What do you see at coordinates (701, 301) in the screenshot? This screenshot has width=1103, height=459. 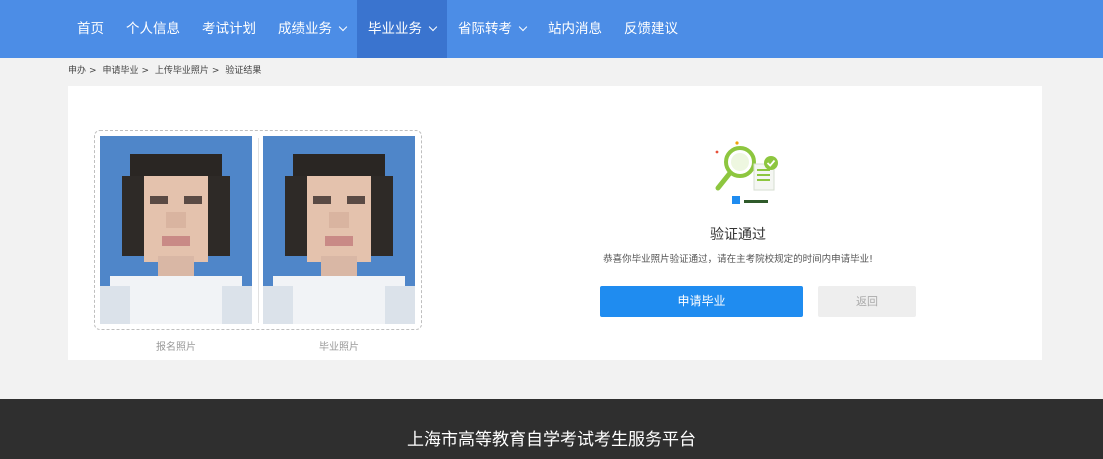 I see `apply-graduation-button: 申请毕业` at bounding box center [701, 301].